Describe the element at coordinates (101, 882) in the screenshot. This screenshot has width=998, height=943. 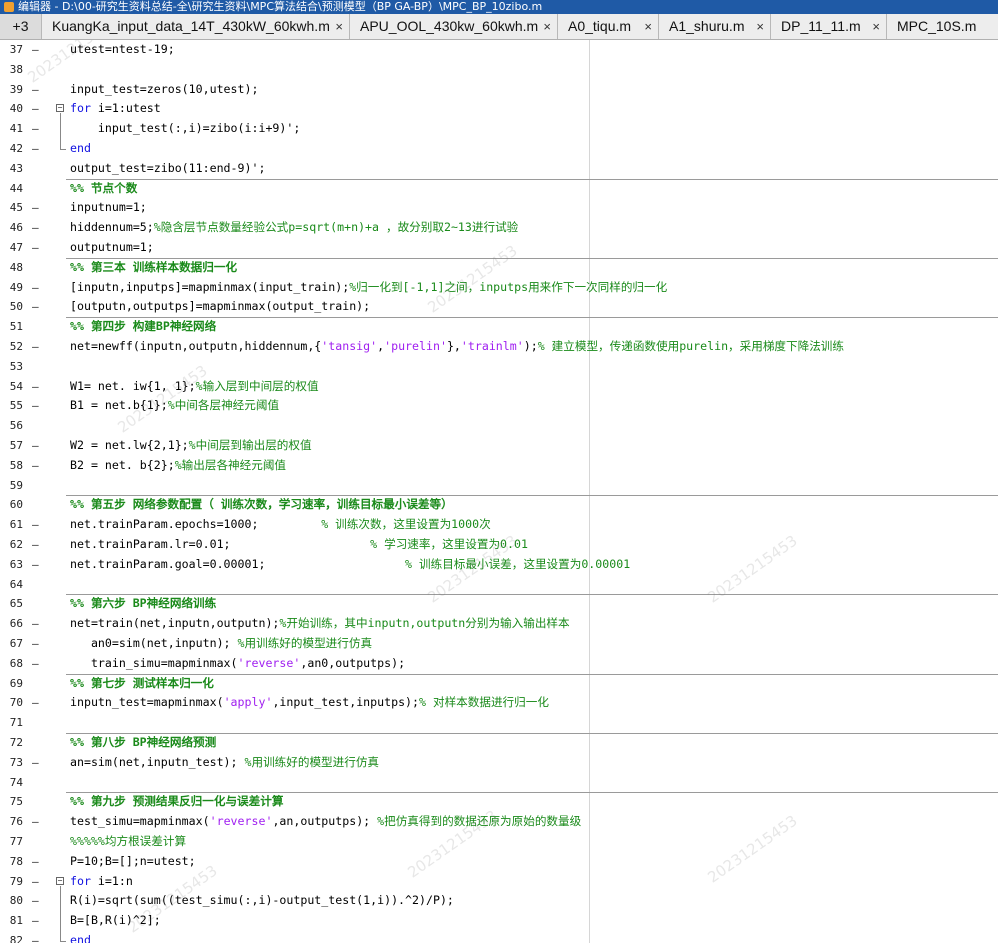
I see `code-text: for i=1:n` at that location.